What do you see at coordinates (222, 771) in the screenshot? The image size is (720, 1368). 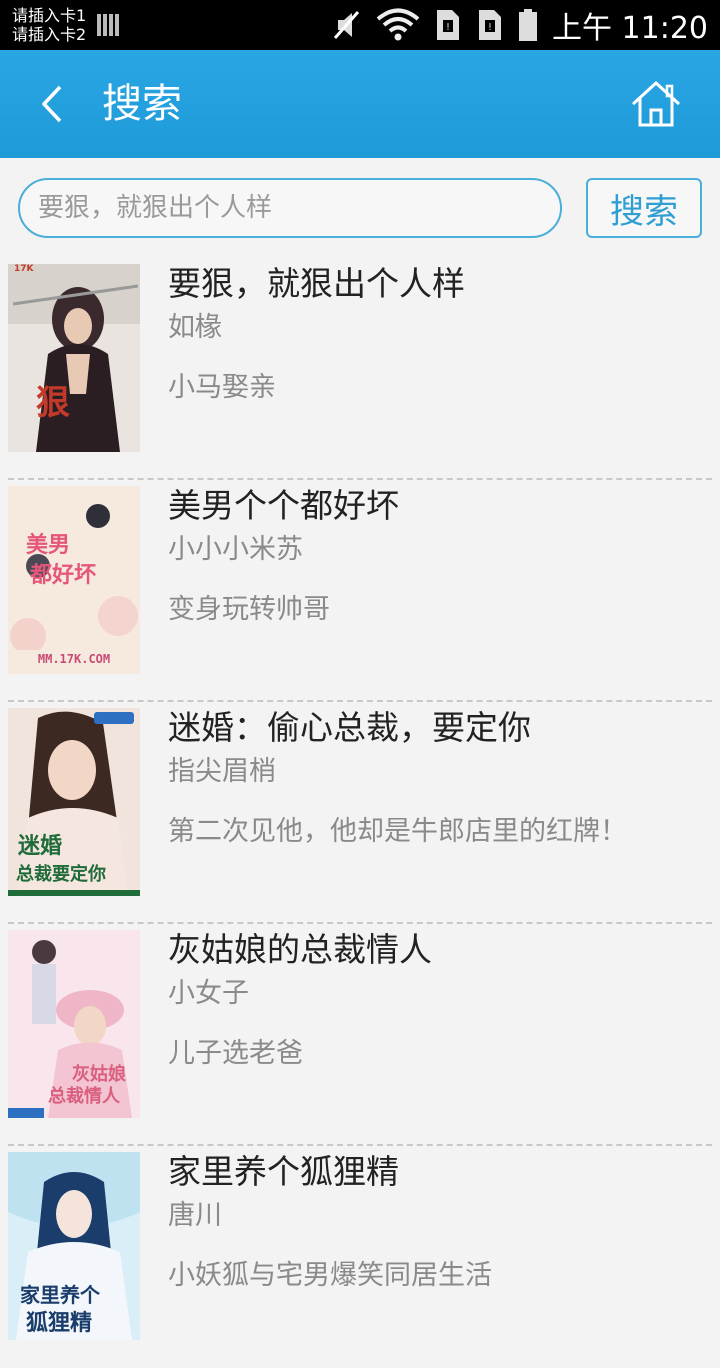 I see `book-author: 指尖眉梢` at bounding box center [222, 771].